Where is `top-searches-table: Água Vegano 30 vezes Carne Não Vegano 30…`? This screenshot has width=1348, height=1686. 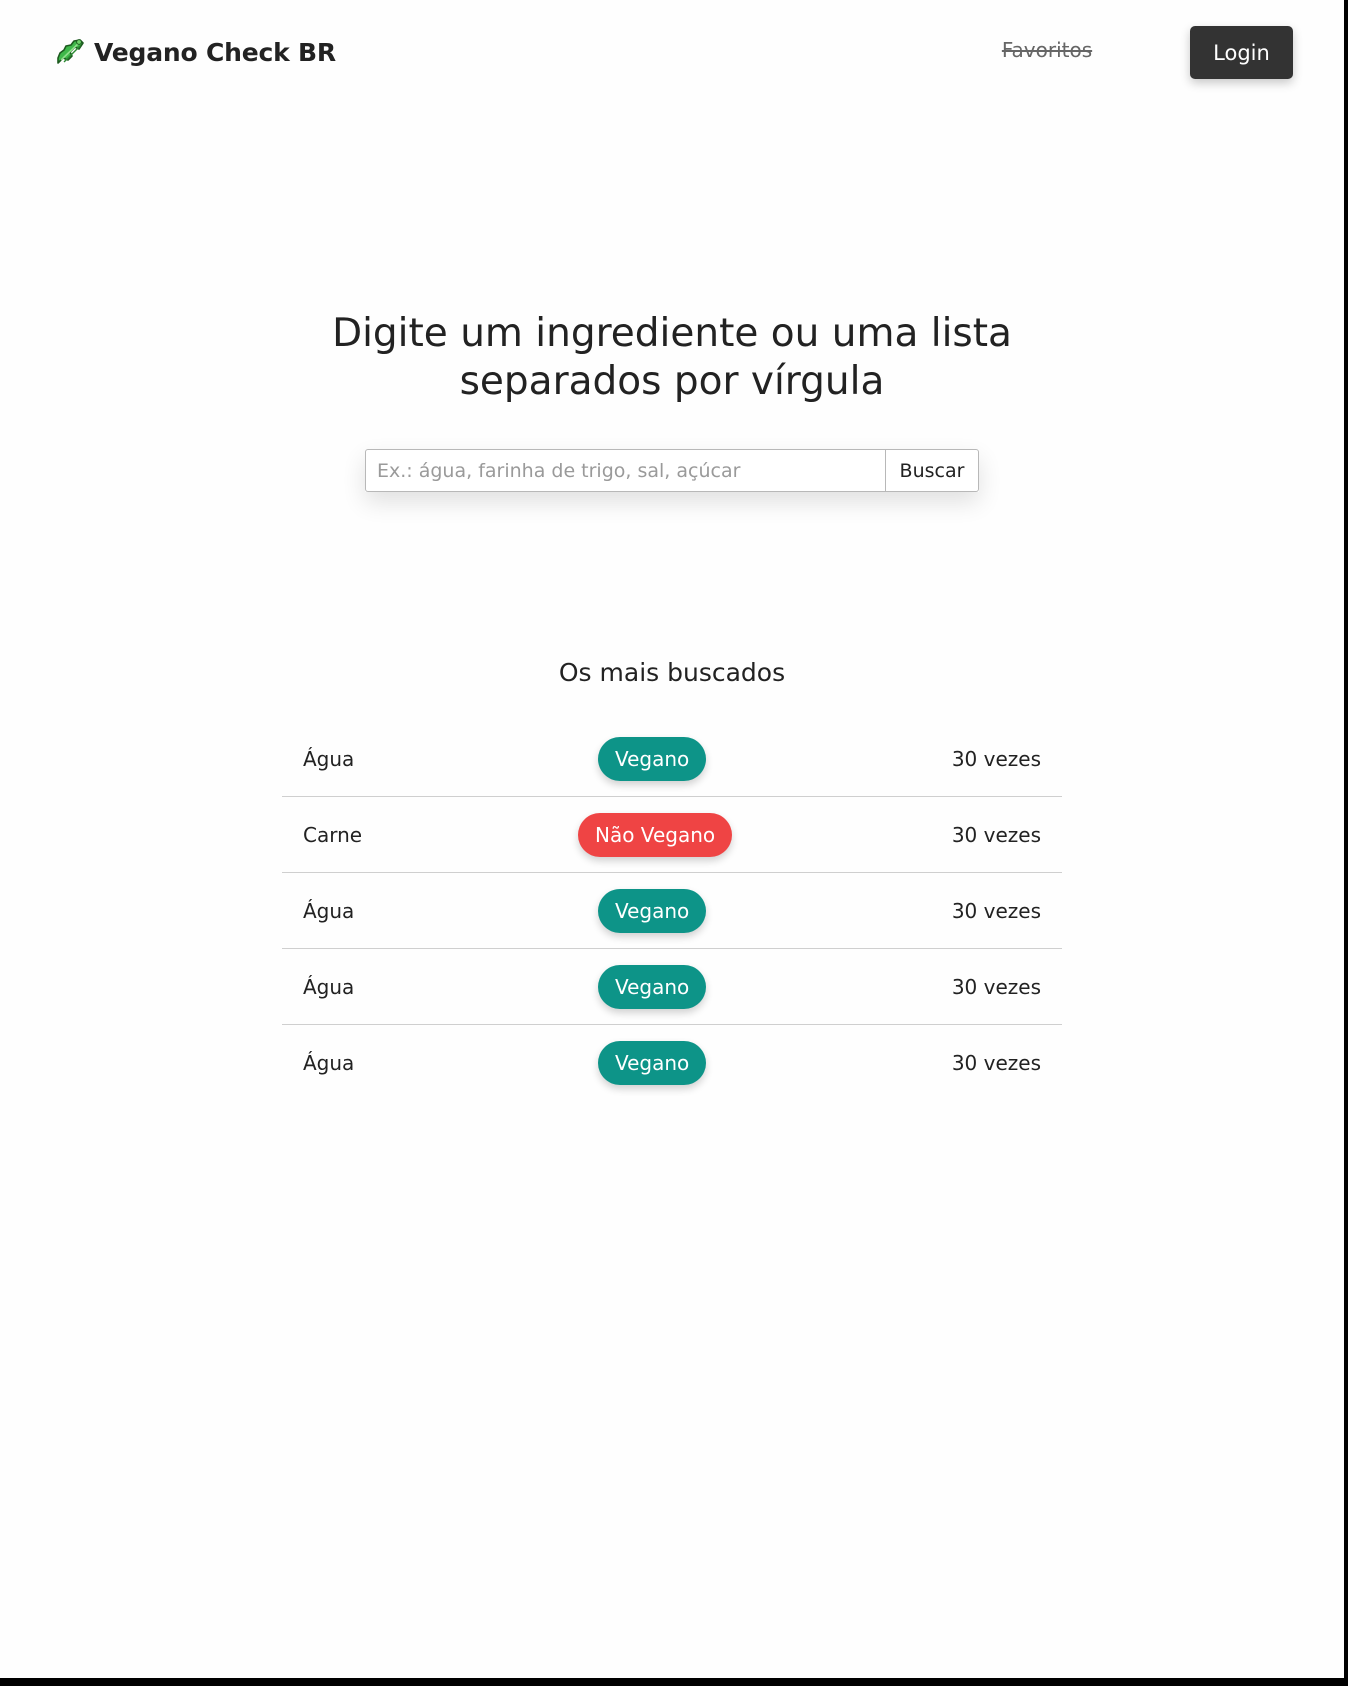 top-searches-table: Água Vegano 30 vezes Carne Não Vegano 30… is located at coordinates (672, 910).